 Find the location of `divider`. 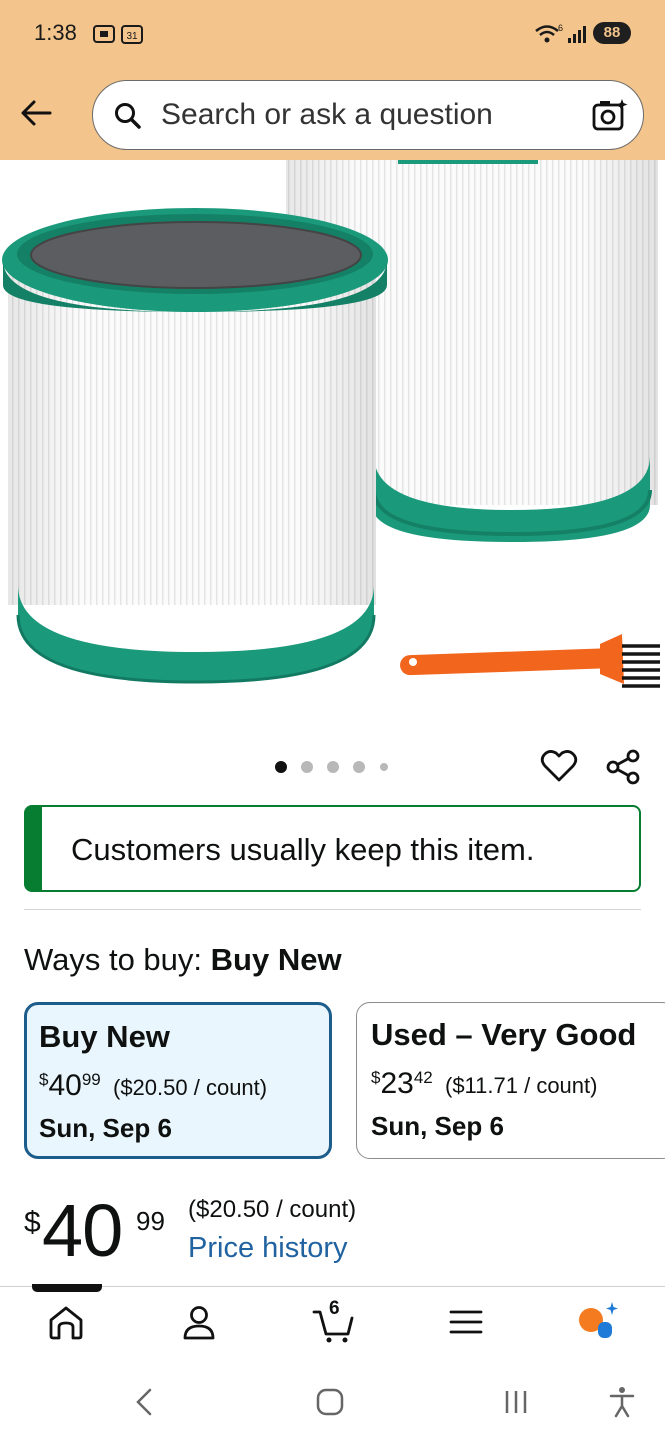

divider is located at coordinates (332, 909).